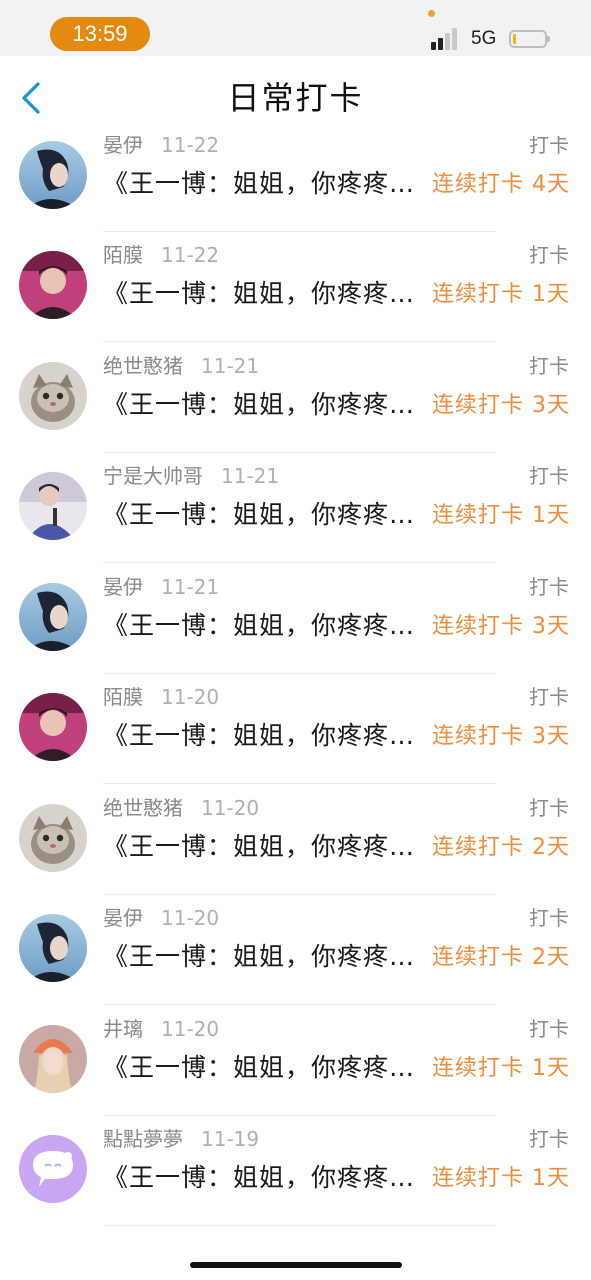 The width and height of the screenshot is (591, 1280). What do you see at coordinates (31, 98) in the screenshot?
I see `chevron-left-icon` at bounding box center [31, 98].